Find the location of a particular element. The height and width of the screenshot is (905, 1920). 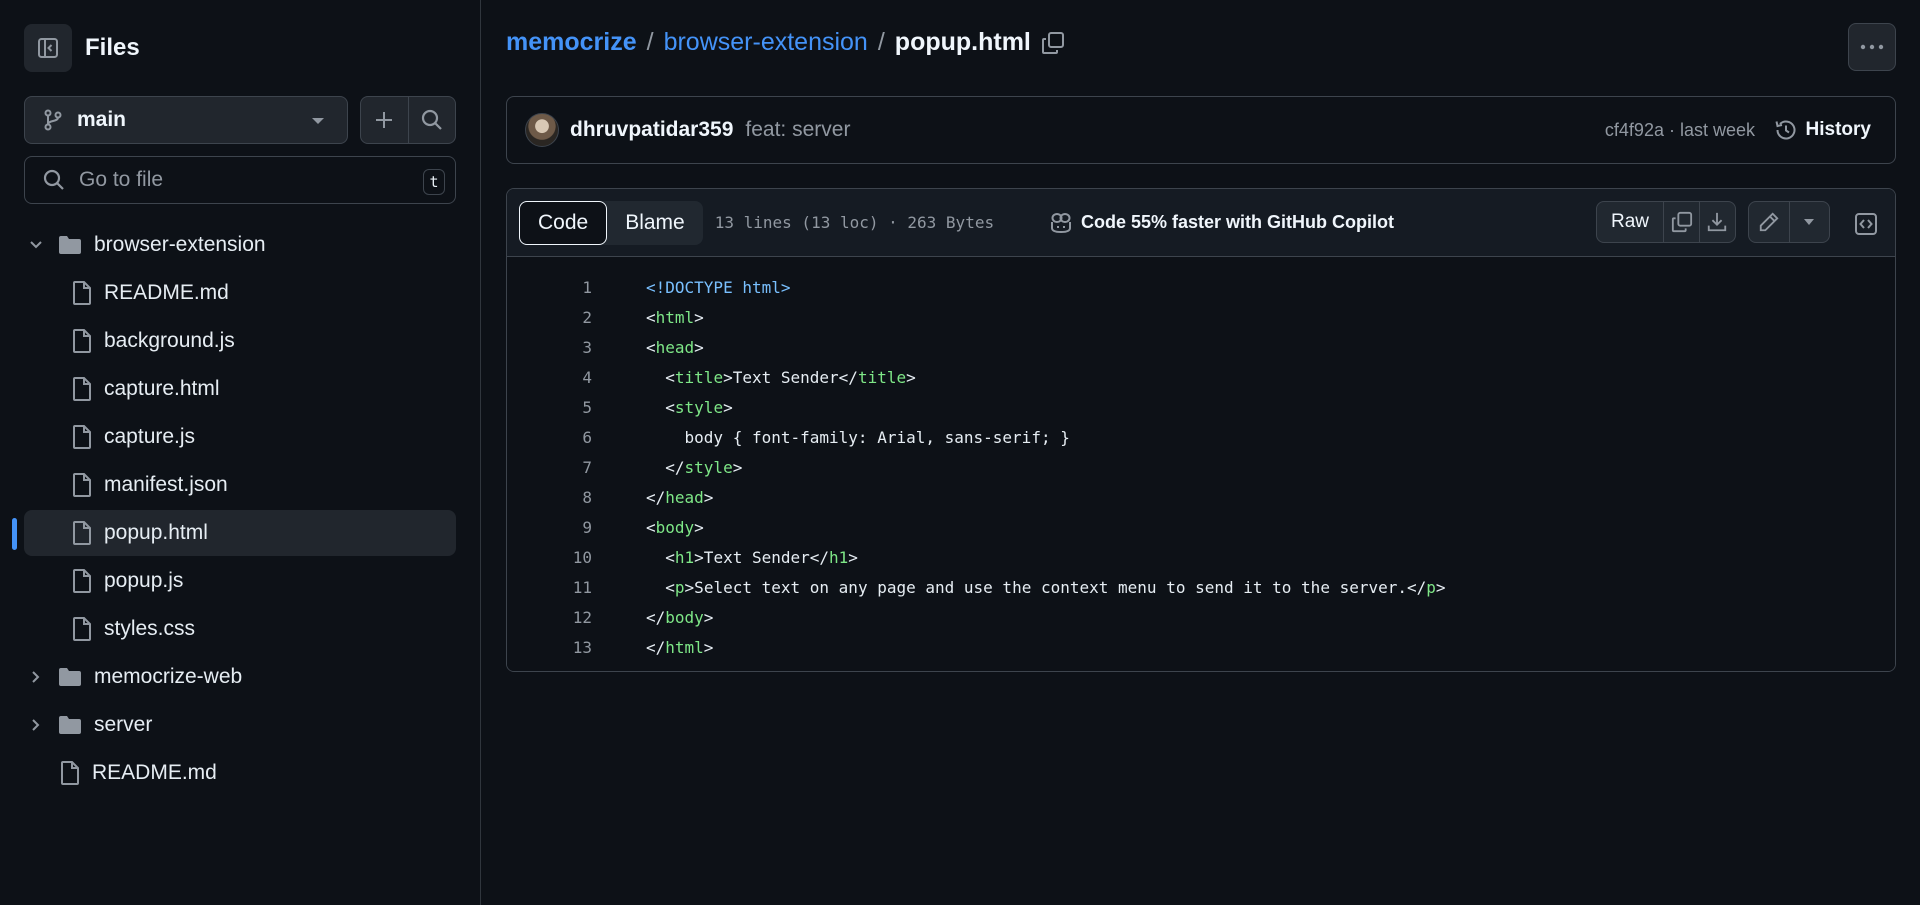

go-to-file-input: Go to file t is located at coordinates (240, 180).